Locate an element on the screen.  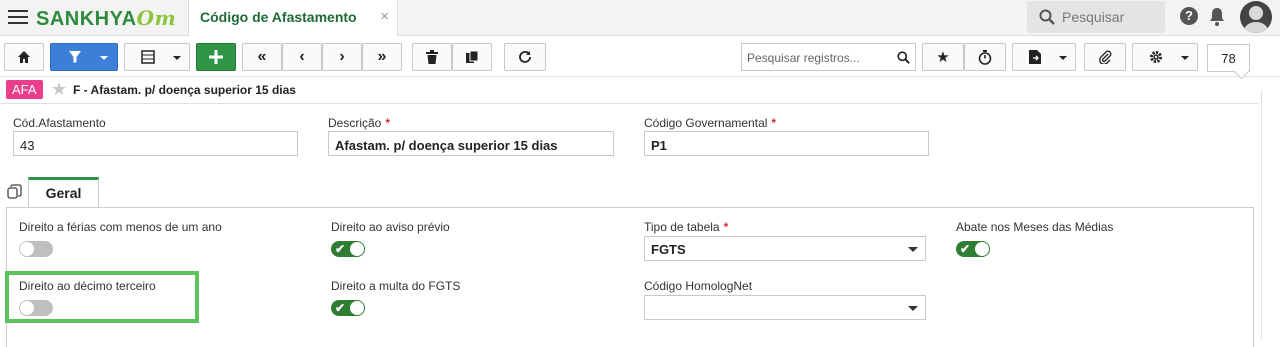
logo-main: SANKHYA is located at coordinates (86, 19).